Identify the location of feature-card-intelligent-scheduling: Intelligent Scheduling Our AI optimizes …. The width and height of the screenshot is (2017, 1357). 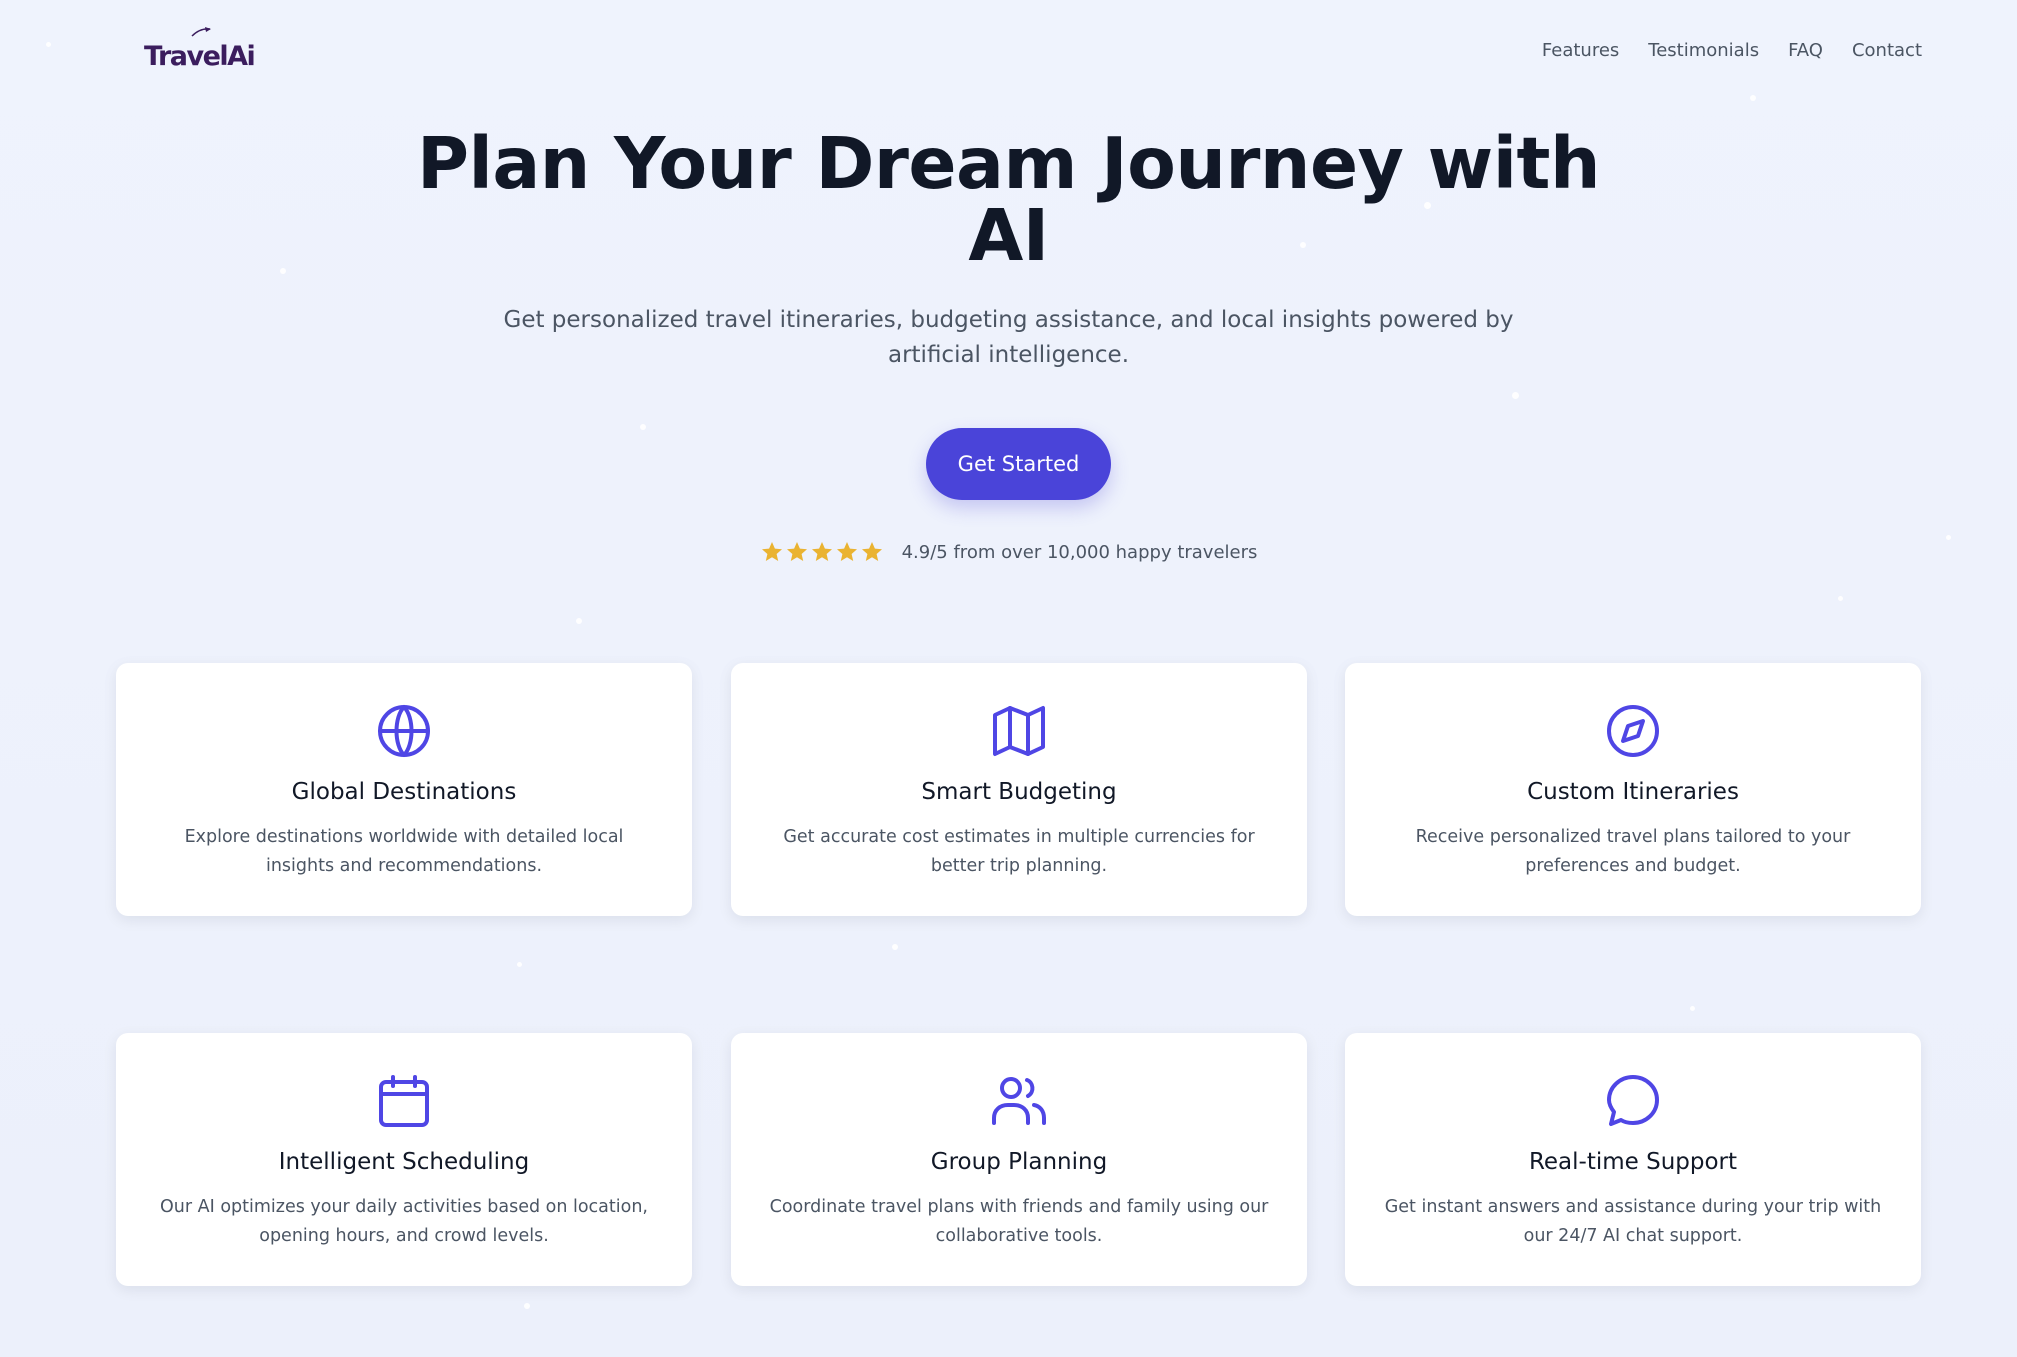
(404, 1159).